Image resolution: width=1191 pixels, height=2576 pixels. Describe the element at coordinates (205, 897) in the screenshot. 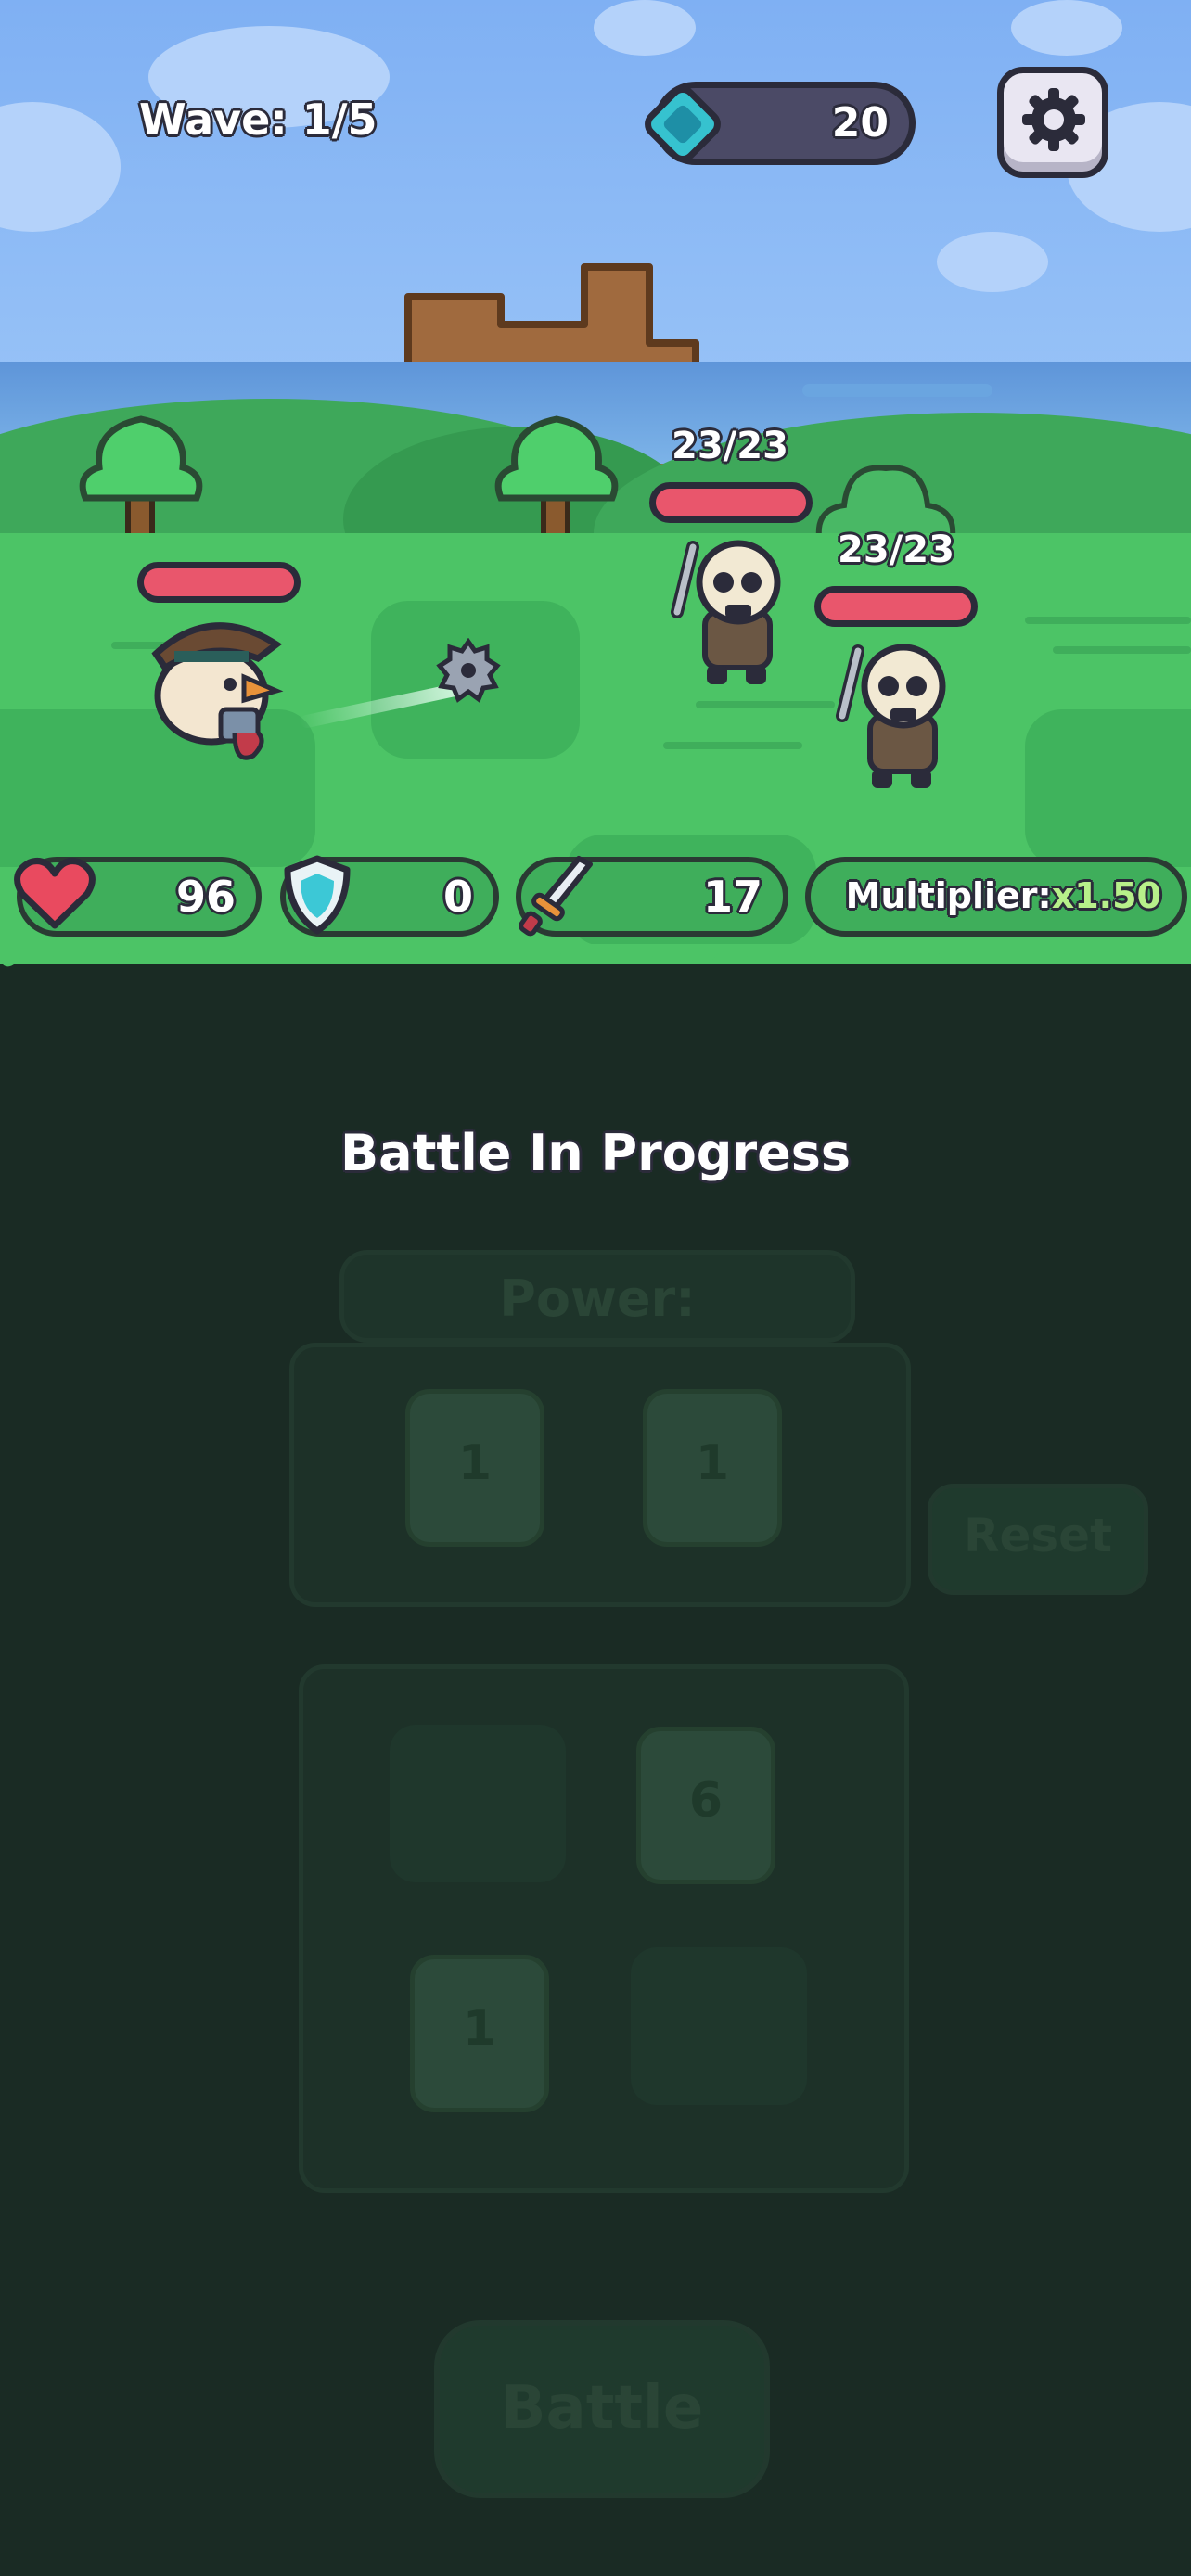

I see `health-value: 96` at that location.